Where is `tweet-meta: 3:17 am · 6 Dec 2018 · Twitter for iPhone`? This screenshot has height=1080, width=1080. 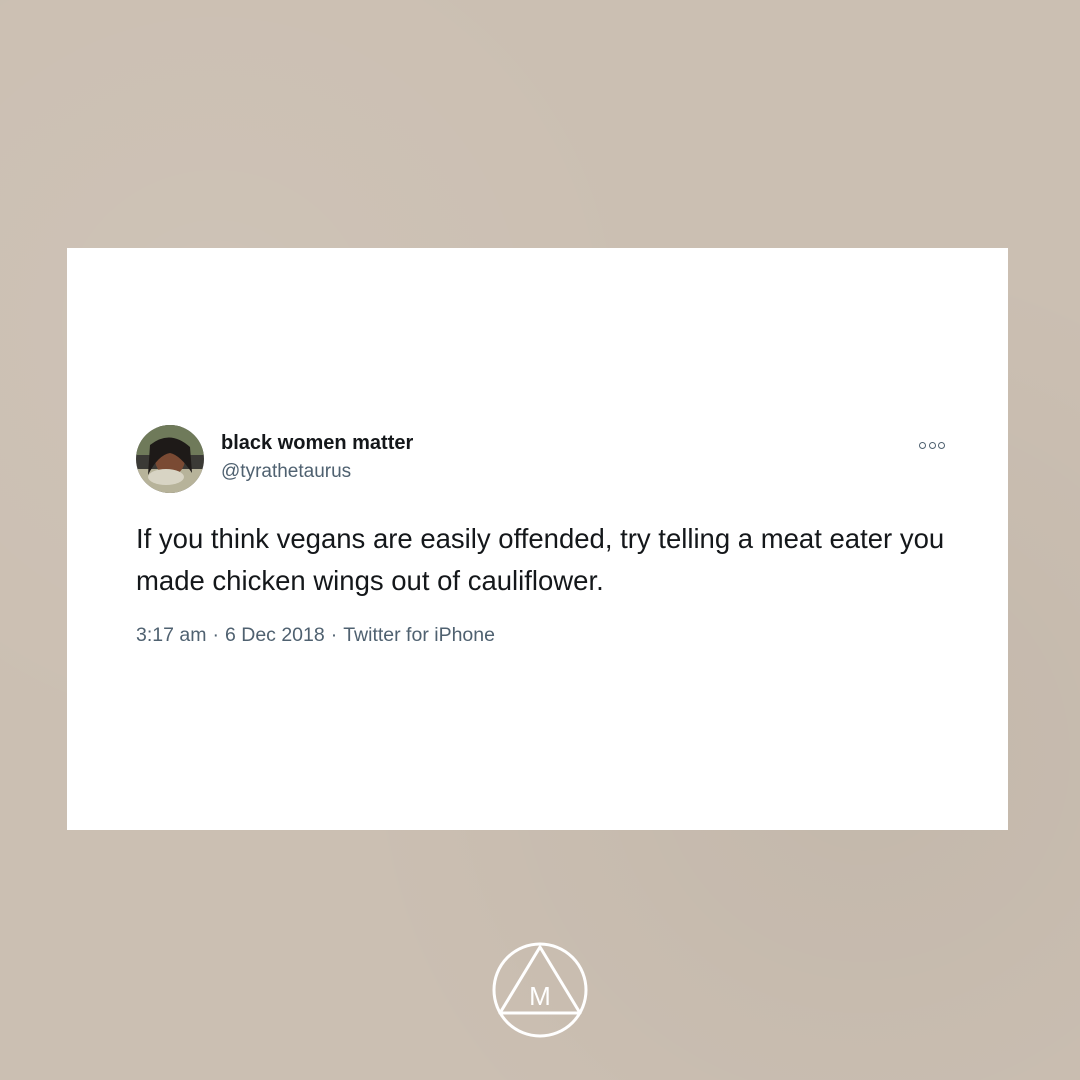 tweet-meta: 3:17 am · 6 Dec 2018 · Twitter for iPhone is located at coordinates (315, 635).